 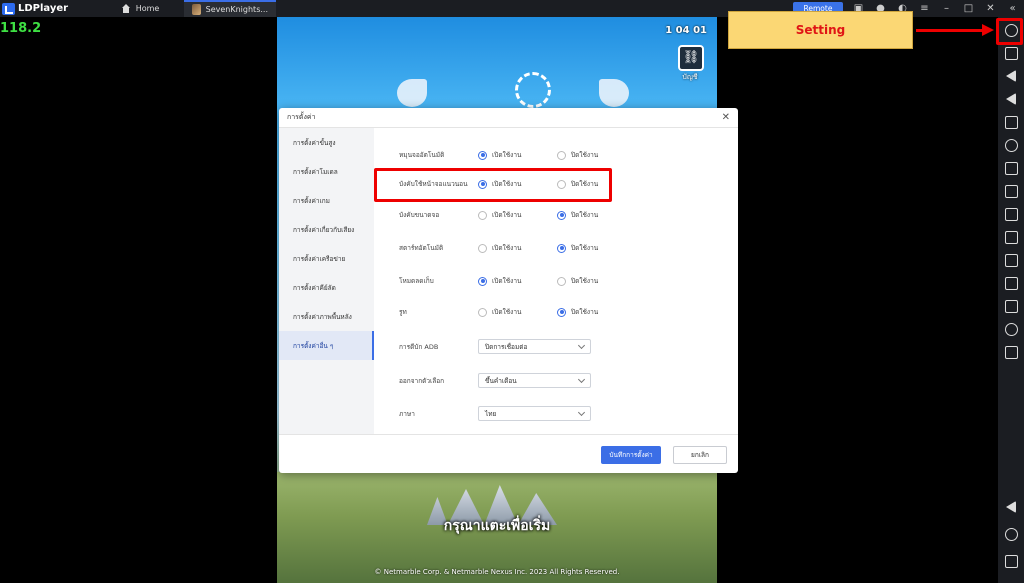 What do you see at coordinates (419, 215) in the screenshot?
I see `setting-label: บังคับขนาดจอ` at bounding box center [419, 215].